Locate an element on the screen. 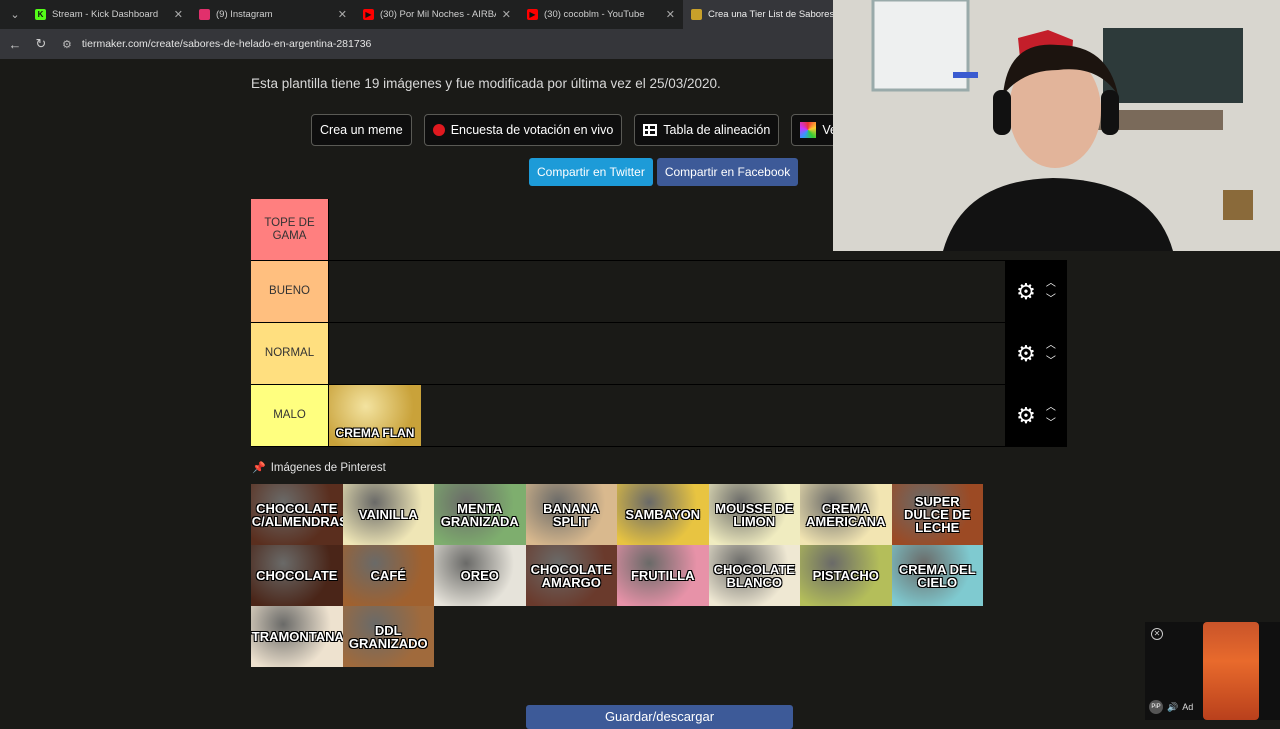 The height and width of the screenshot is (729, 1280). back-button: ← is located at coordinates (15, 44).